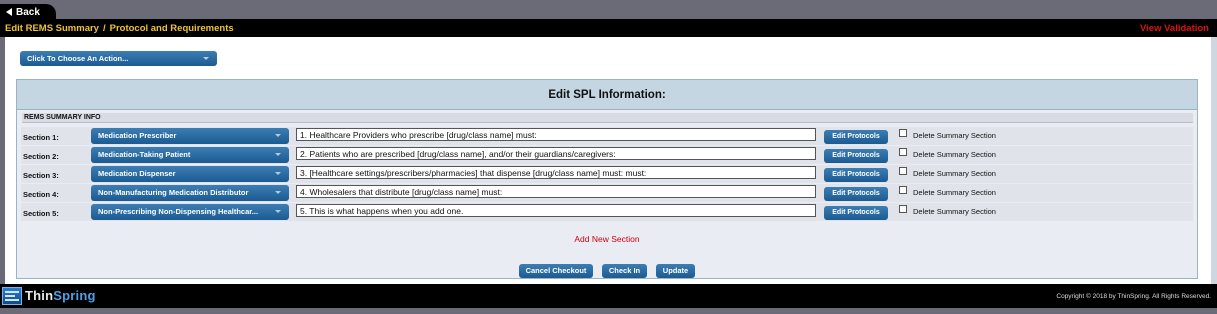  Describe the element at coordinates (556, 271) in the screenshot. I see `cancel-checkout-button: Cancel Checkout` at that location.